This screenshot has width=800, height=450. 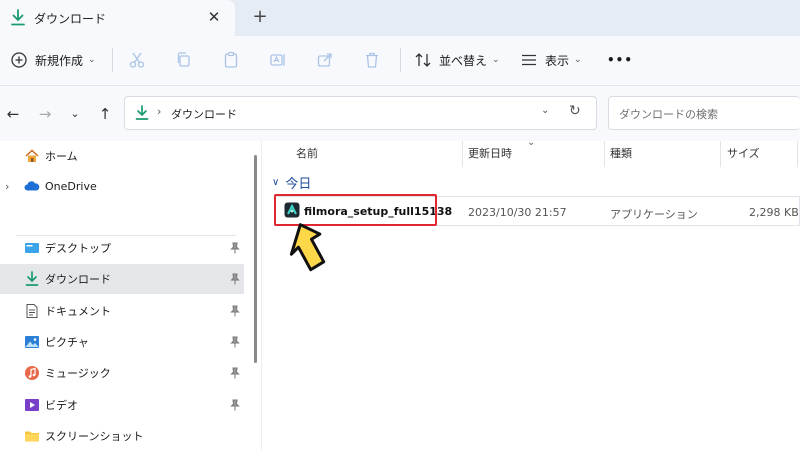 I want to click on copy-button, so click(x=184, y=60).